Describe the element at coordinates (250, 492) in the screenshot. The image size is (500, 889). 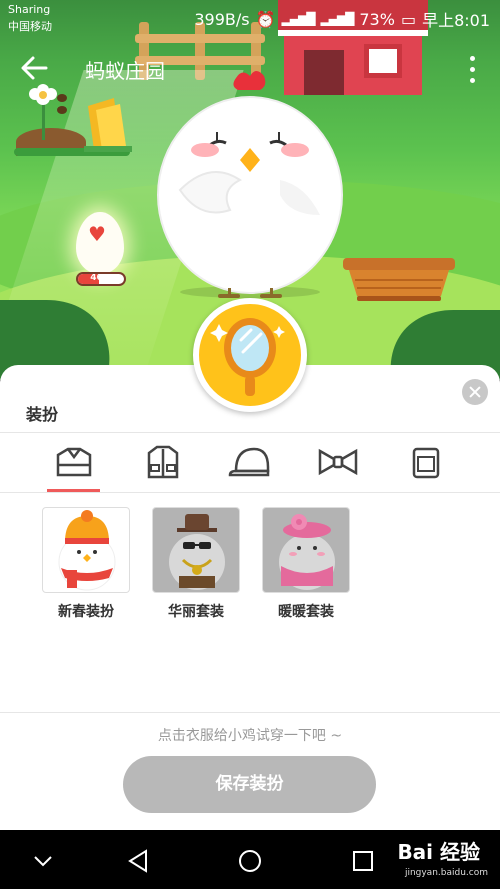
I see `divider-tabs` at that location.